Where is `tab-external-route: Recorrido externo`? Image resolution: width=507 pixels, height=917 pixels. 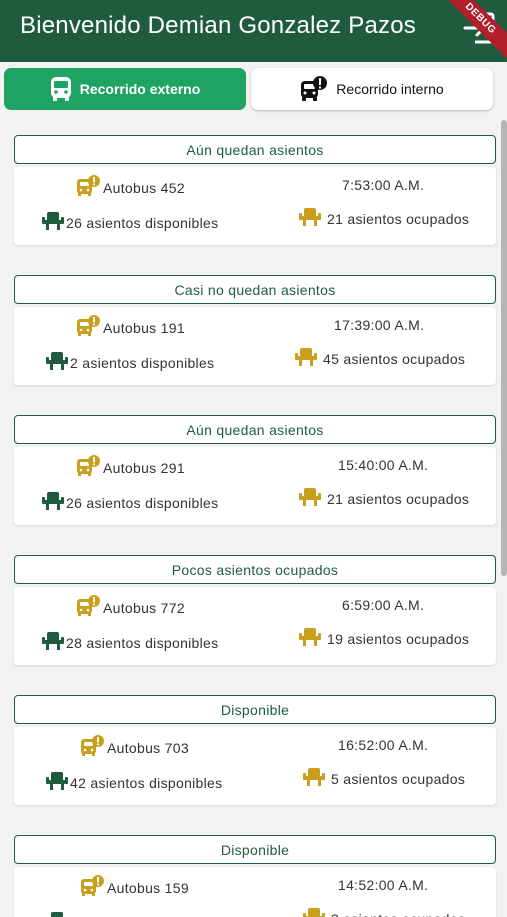
tab-external-route: Recorrido externo is located at coordinates (125, 89).